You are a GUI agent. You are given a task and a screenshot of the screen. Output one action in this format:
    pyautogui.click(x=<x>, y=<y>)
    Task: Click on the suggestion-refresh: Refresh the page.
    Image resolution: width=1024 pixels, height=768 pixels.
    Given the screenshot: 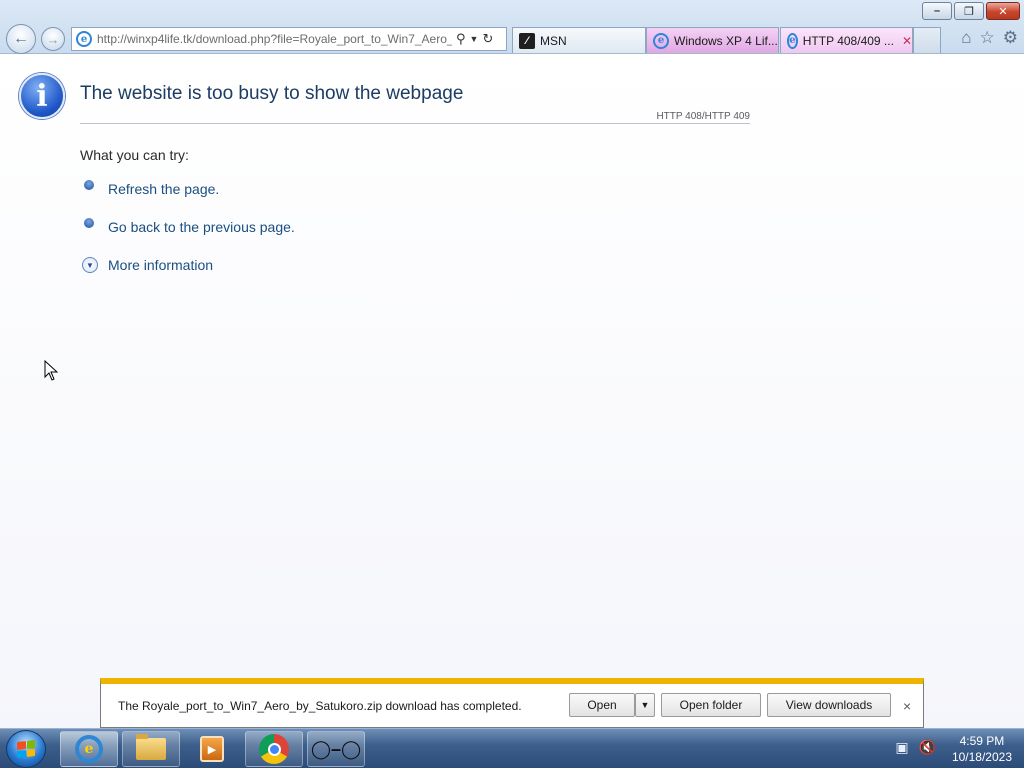 What is the action you would take?
    pyautogui.click(x=151, y=188)
    